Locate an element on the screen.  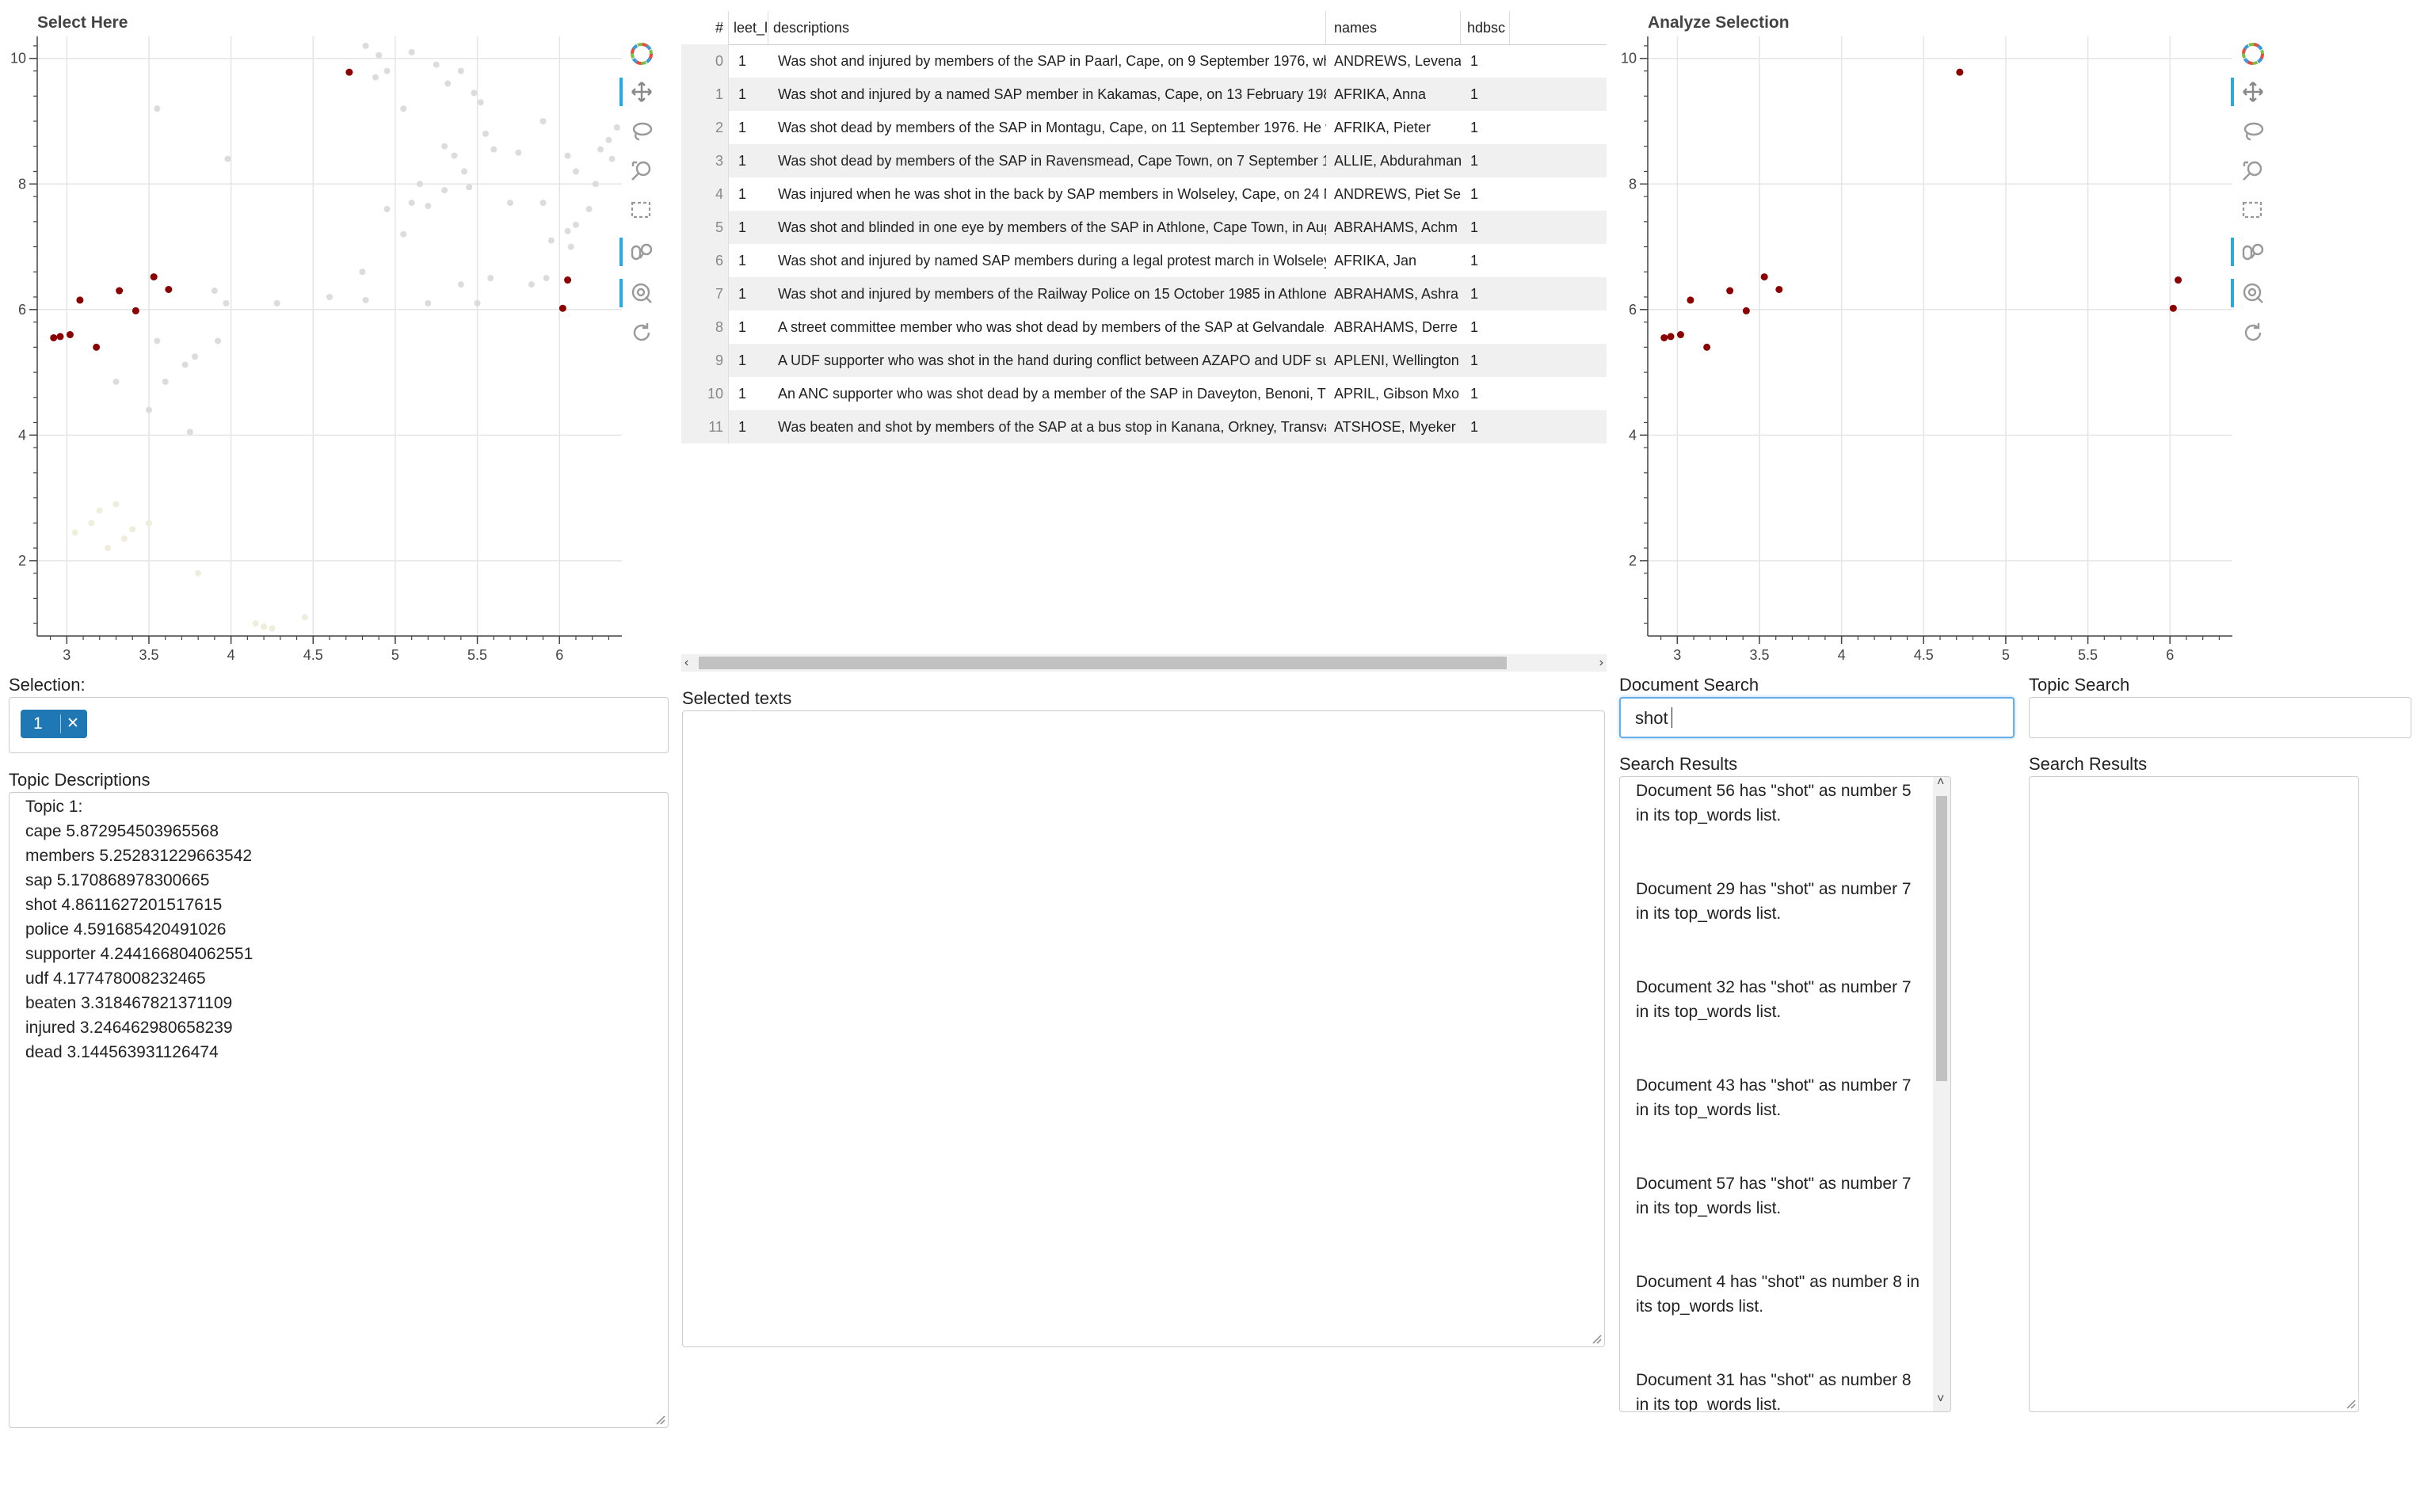
scroll-down-arrow: ˅ is located at coordinates (1940, 1399).